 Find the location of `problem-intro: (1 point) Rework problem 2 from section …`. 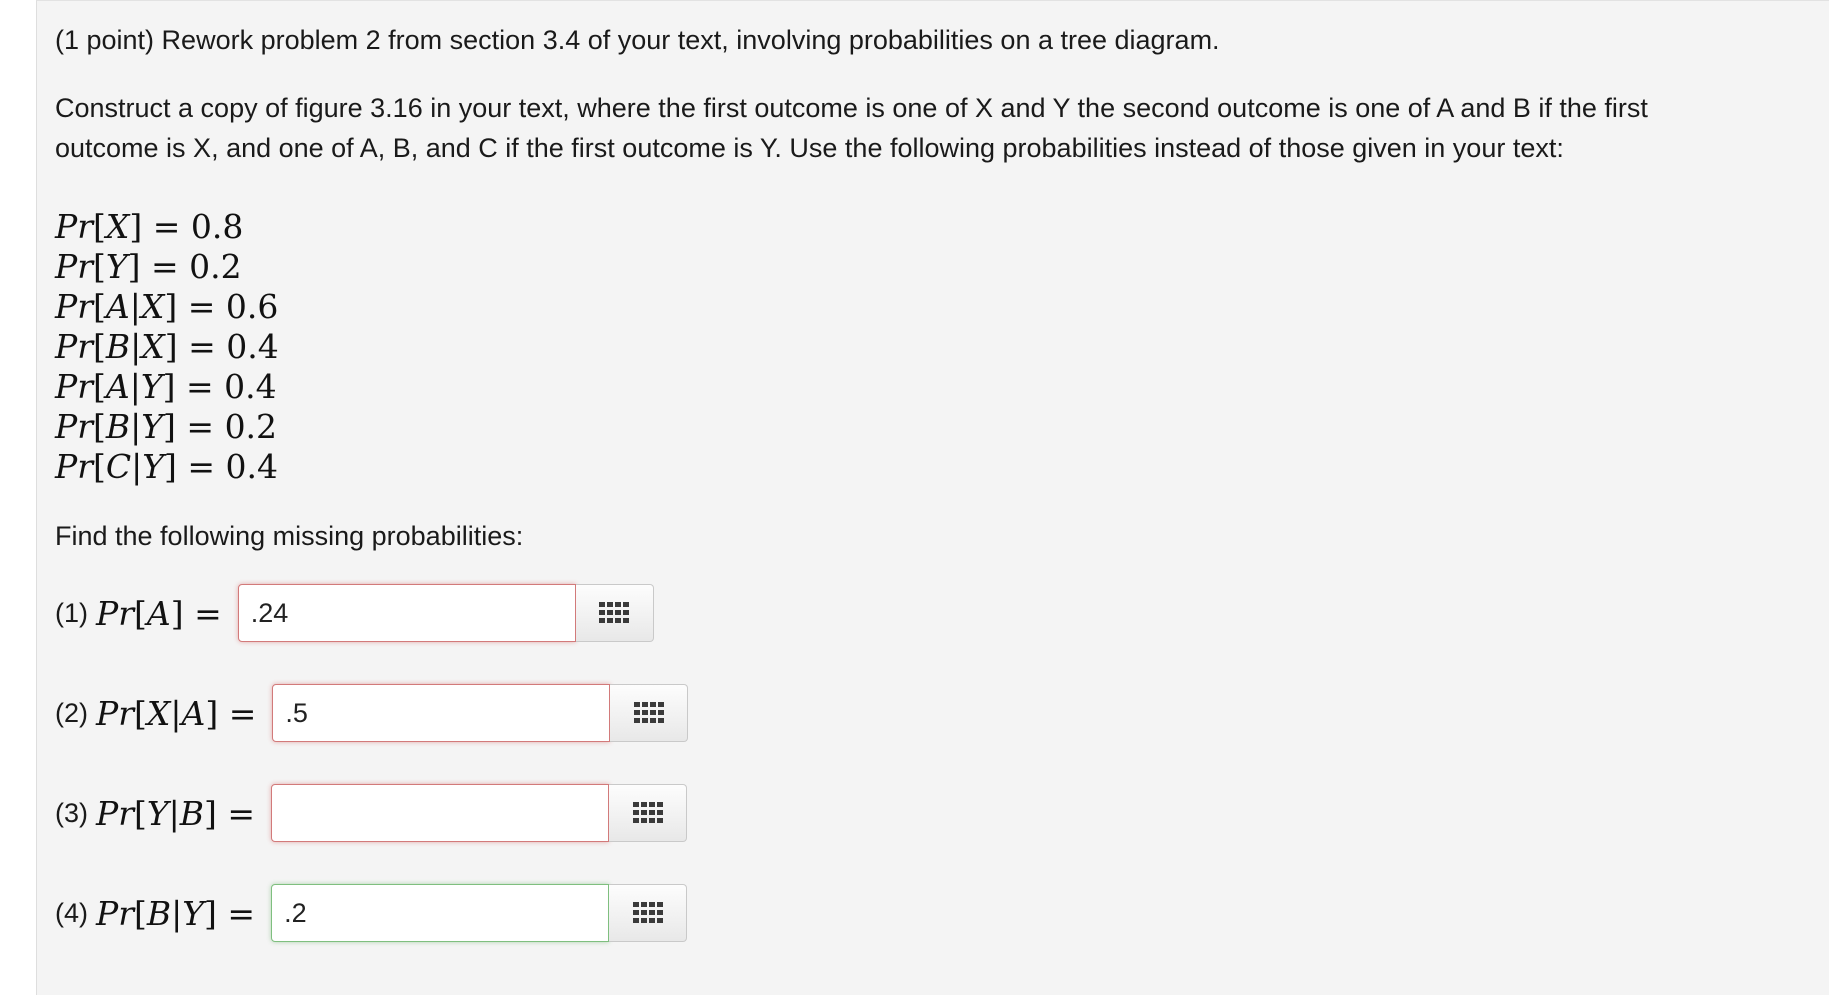

problem-intro: (1 point) Rework problem 2 from section … is located at coordinates (637, 40).